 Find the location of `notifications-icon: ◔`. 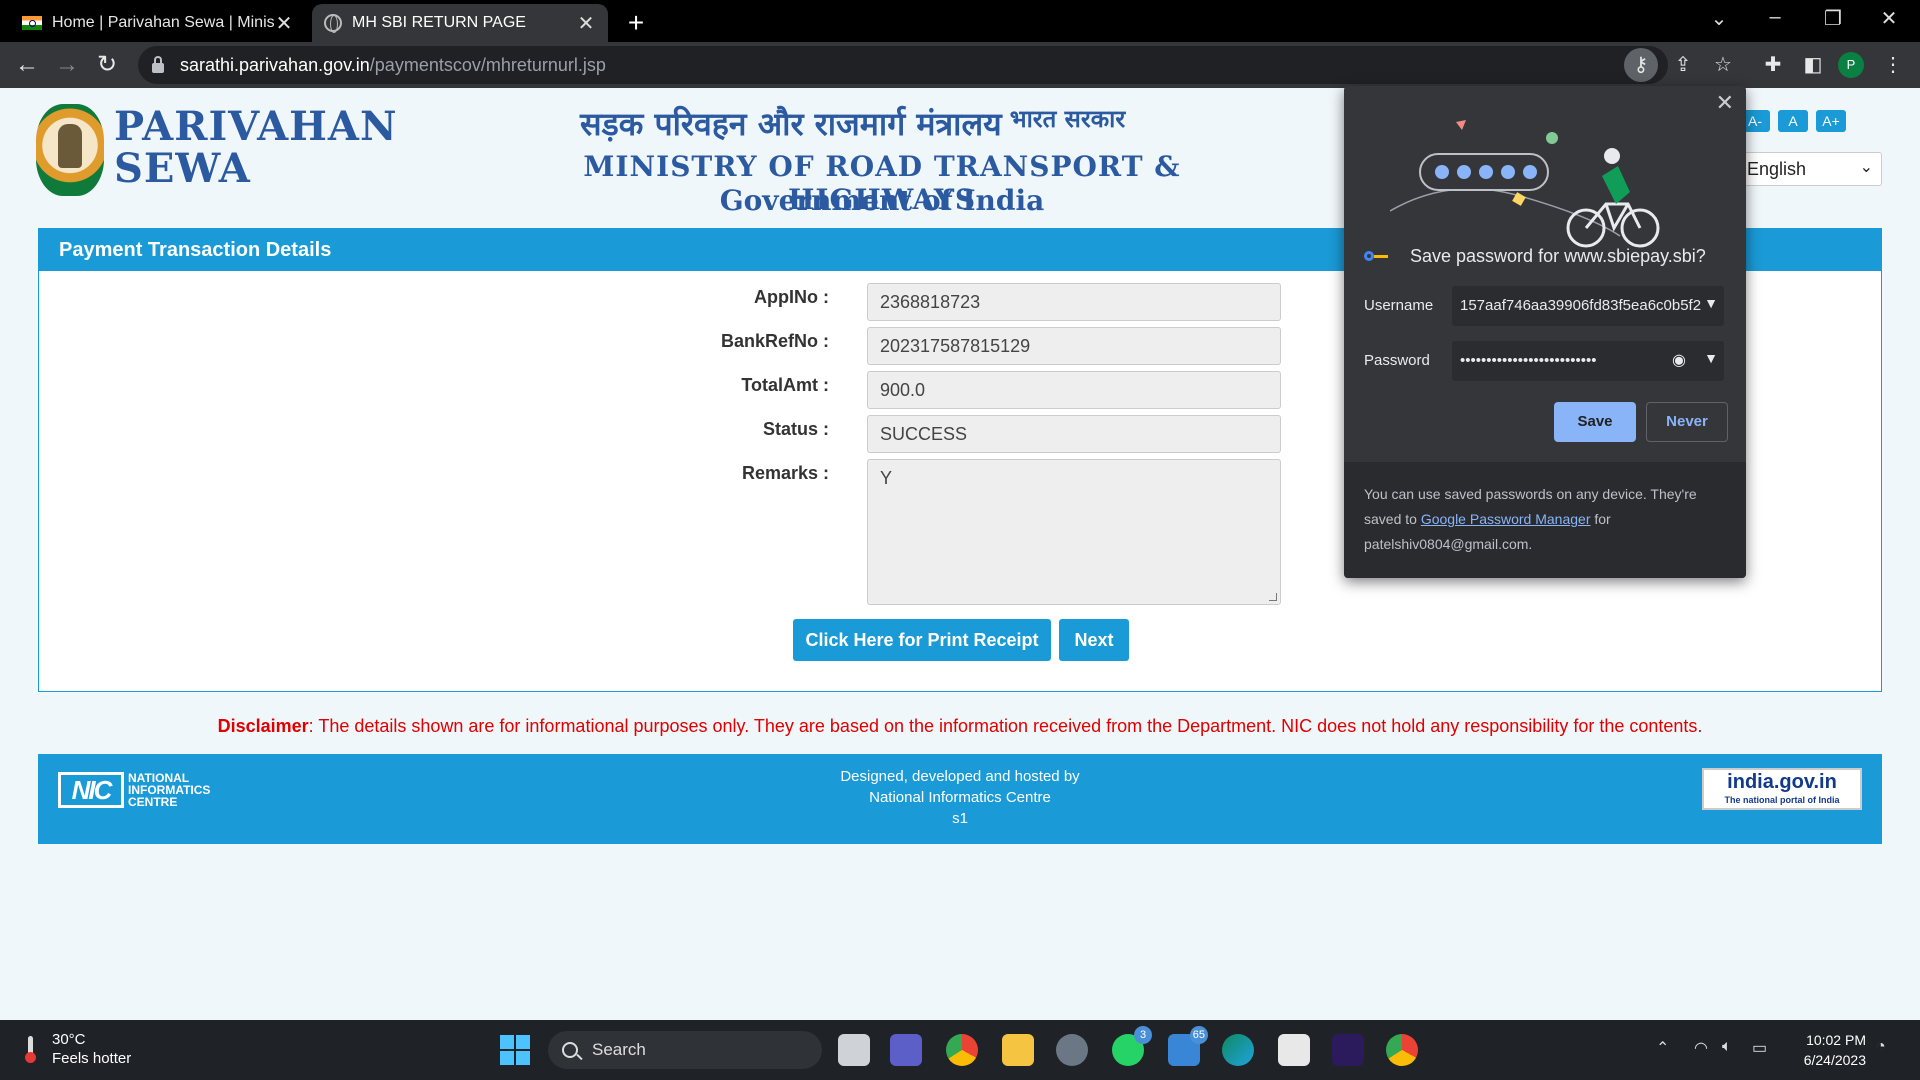

notifications-icon: ◔ is located at coordinates (1881, 1047).